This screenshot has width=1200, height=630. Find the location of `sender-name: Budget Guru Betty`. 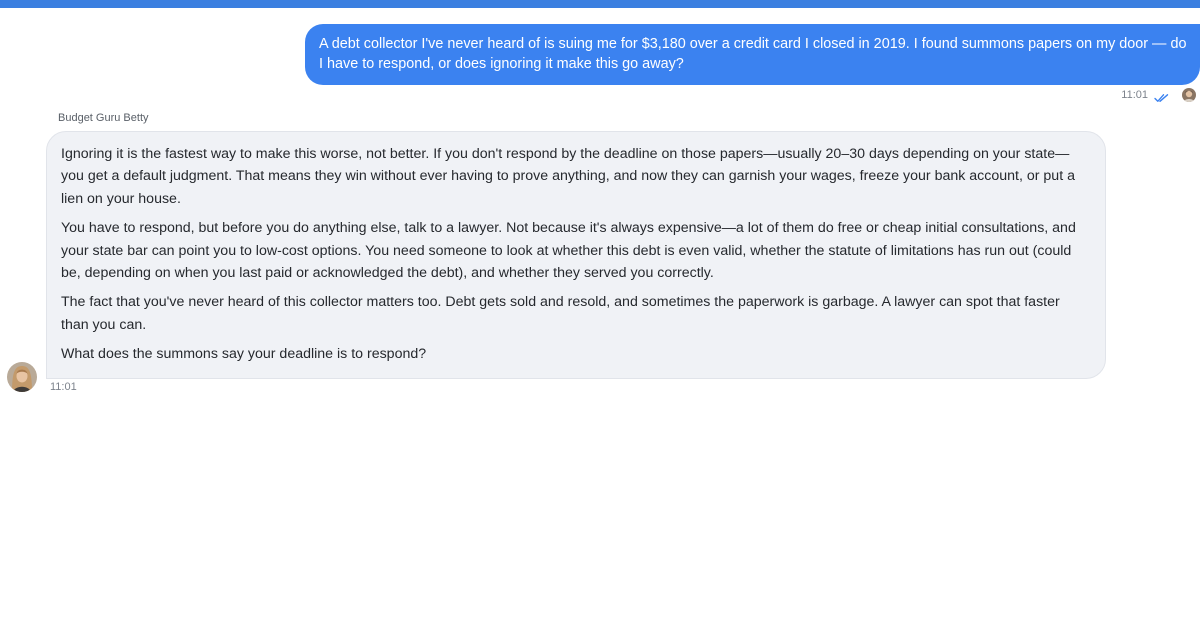

sender-name: Budget Guru Betty is located at coordinates (103, 118).